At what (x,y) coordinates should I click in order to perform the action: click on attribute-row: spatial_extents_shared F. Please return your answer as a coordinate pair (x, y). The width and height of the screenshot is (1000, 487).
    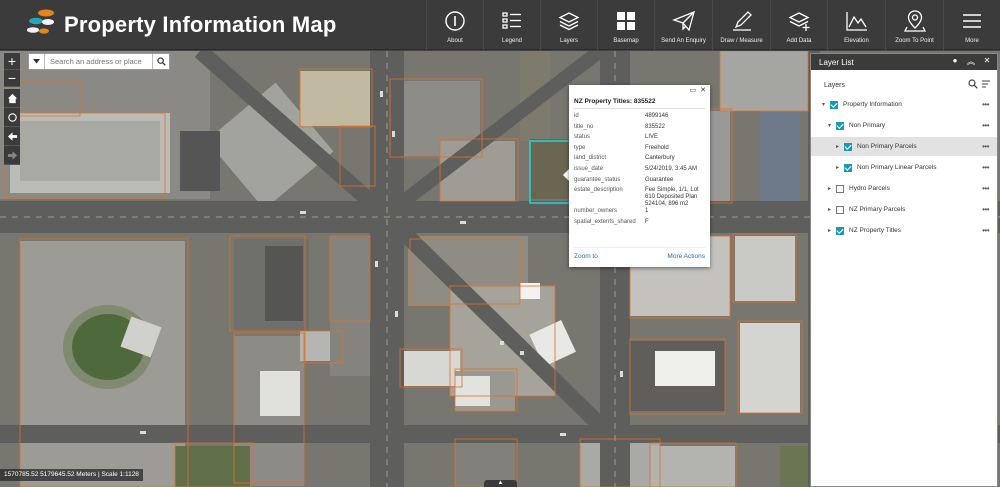
    Looking at the image, I should click on (640, 224).